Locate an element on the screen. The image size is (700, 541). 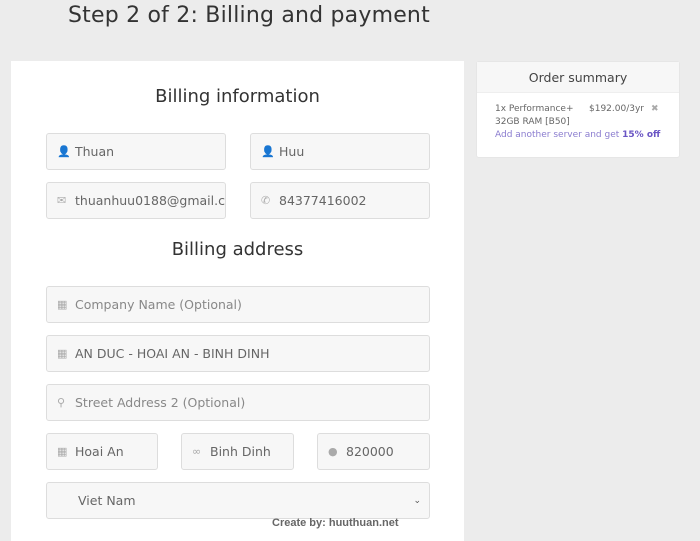
state-input: ∞ Binh Dinh is located at coordinates (237, 451).